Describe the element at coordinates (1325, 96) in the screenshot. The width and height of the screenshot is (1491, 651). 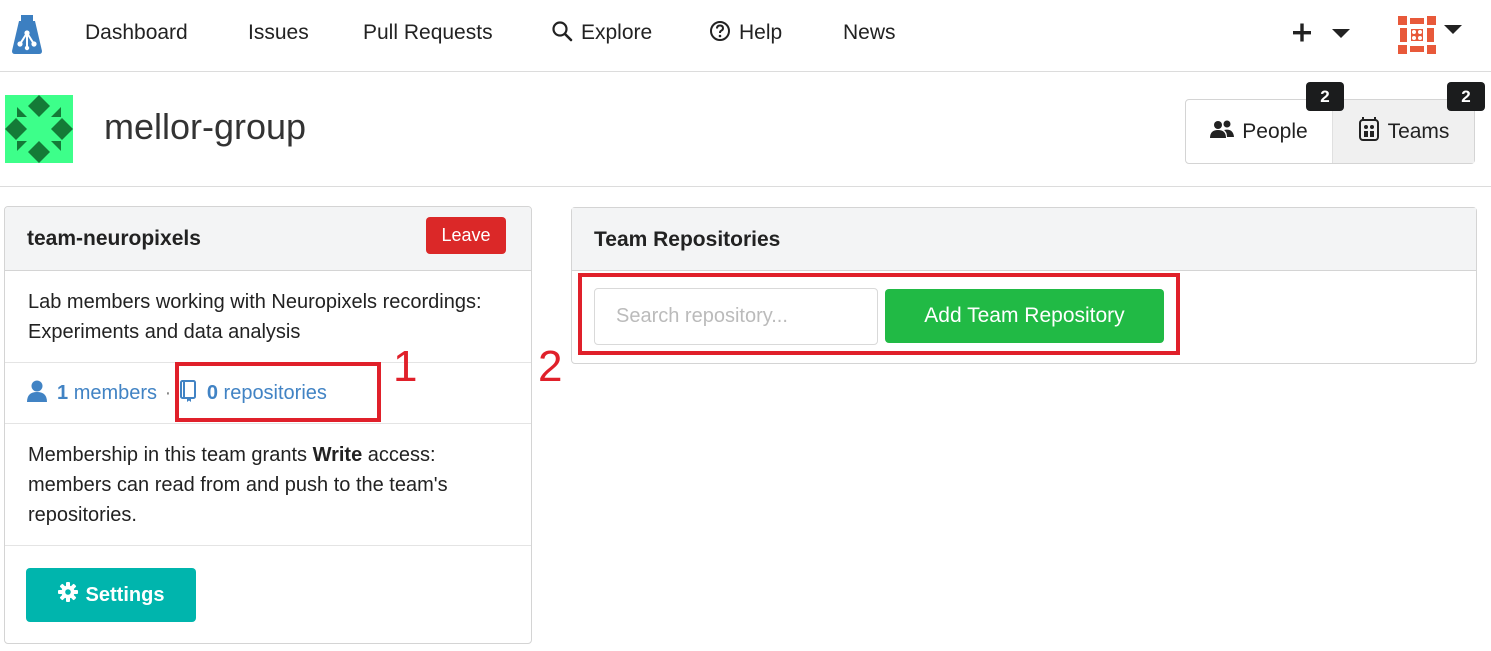
I see `people-count-badge: 2` at that location.